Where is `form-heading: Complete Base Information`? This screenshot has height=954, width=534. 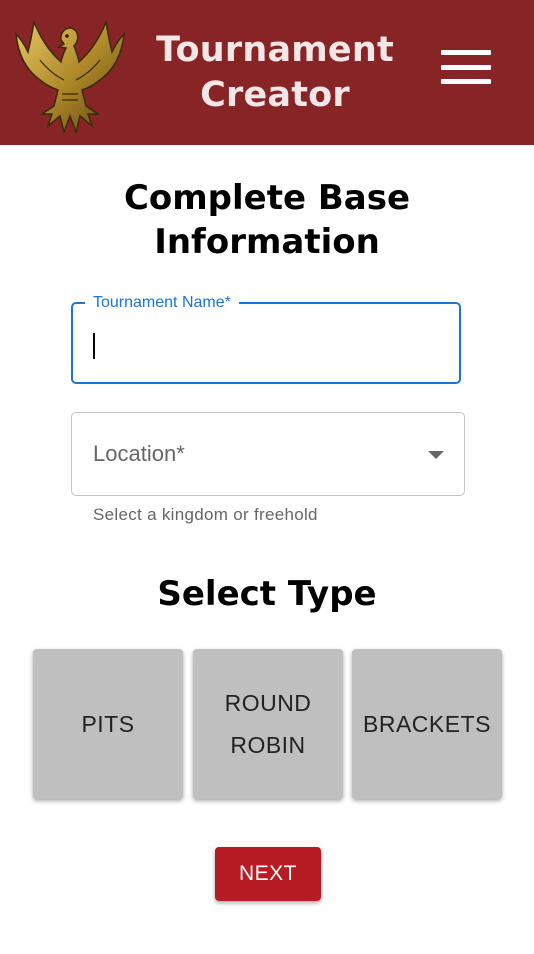
form-heading: Complete Base Information is located at coordinates (267, 220).